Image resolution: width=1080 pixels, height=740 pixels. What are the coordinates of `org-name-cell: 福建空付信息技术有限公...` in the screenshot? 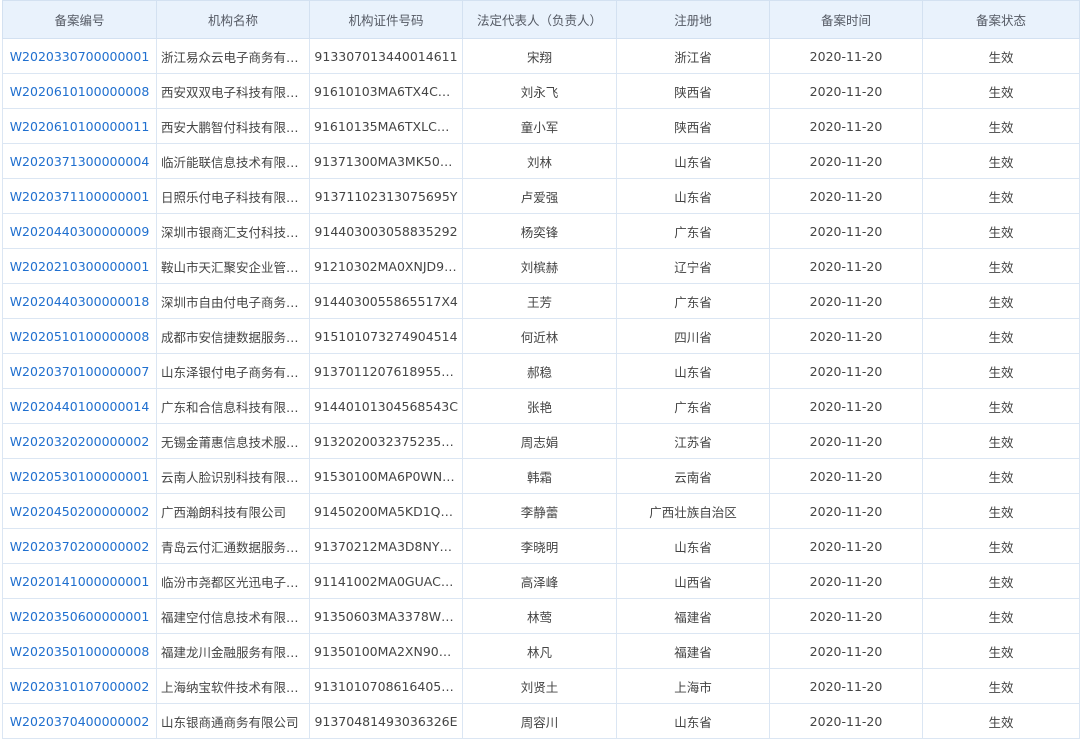 It's located at (233, 616).